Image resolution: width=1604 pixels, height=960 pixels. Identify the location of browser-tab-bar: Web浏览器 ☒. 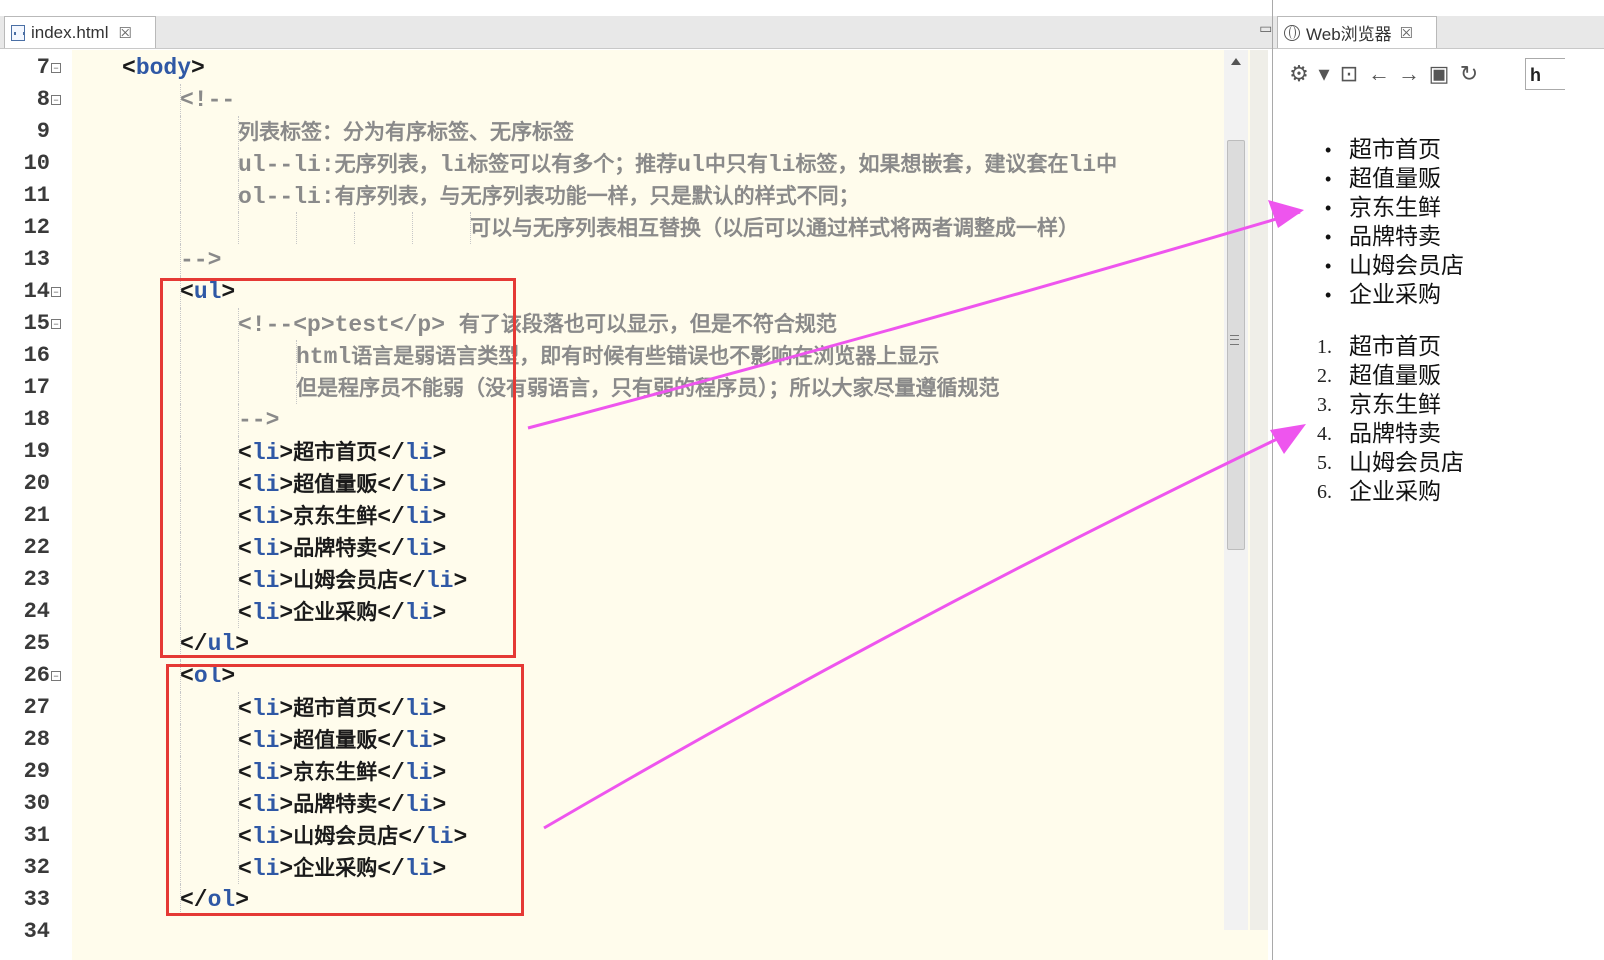
(1438, 32).